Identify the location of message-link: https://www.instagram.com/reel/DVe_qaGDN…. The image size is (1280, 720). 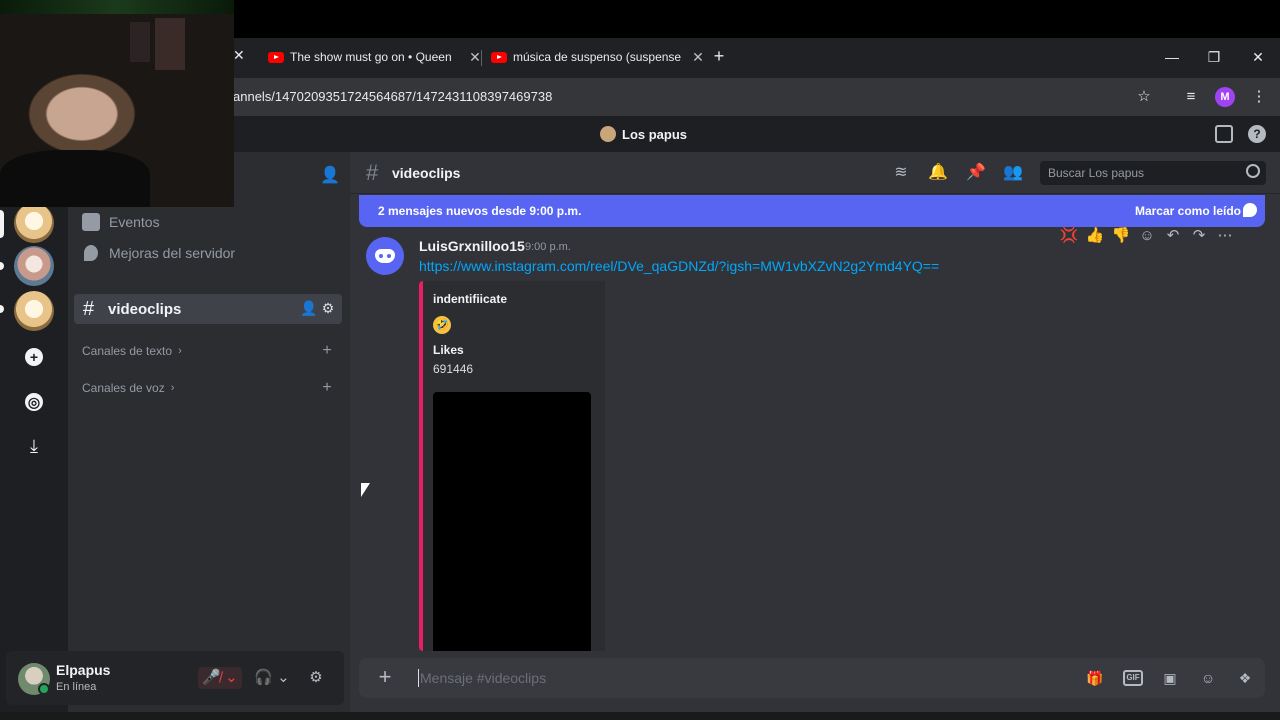
(679, 266).